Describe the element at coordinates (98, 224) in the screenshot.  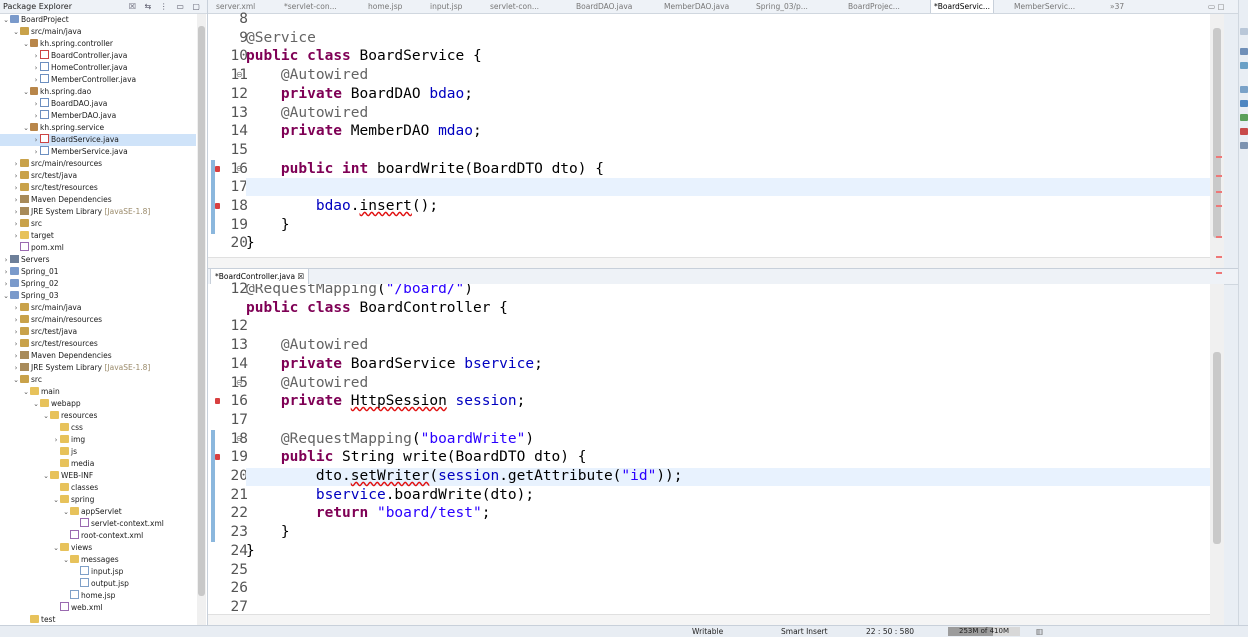
I see `tree-item: › src` at that location.